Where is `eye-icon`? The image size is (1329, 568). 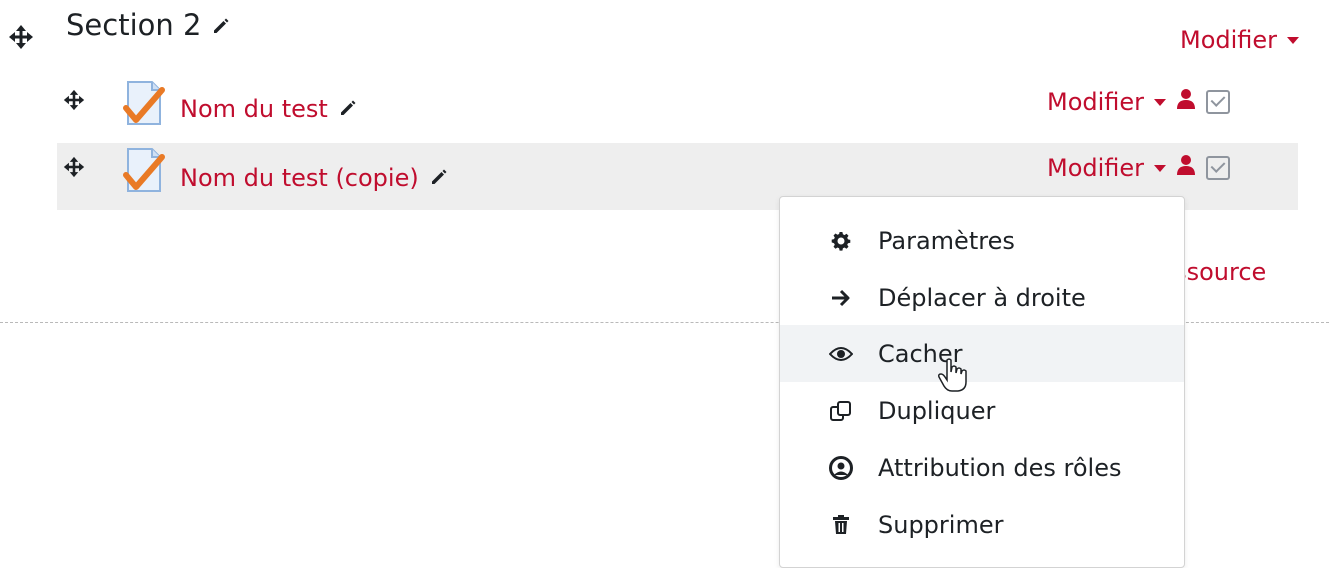
eye-icon is located at coordinates (841, 354).